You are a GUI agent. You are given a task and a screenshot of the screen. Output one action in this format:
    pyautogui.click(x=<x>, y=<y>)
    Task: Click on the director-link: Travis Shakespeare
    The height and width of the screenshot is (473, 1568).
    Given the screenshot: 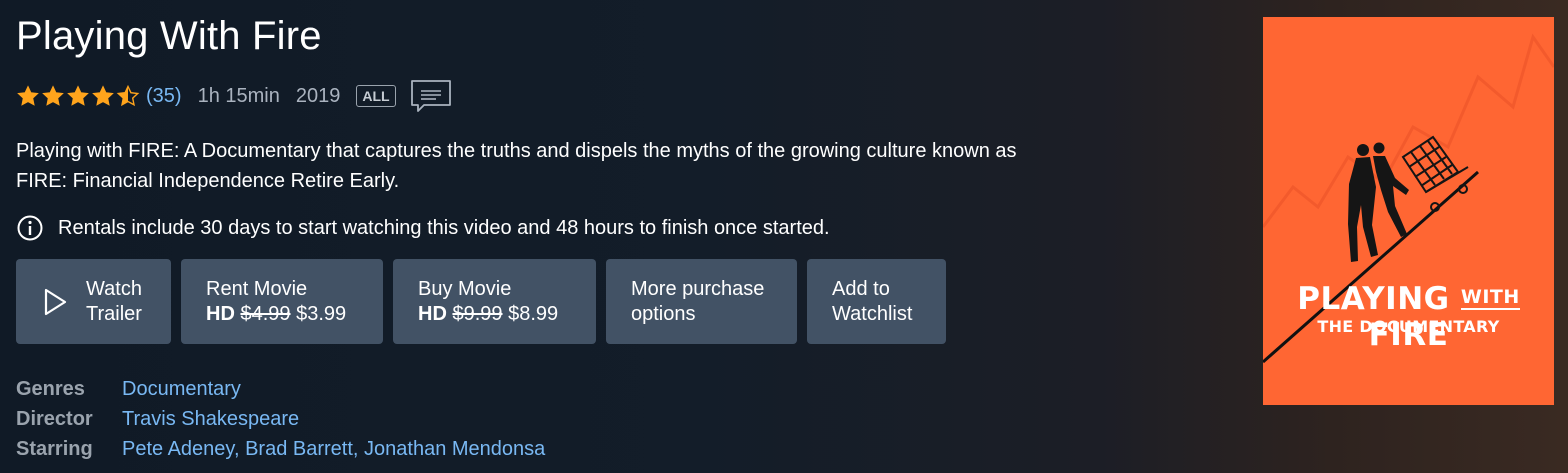 What is the action you would take?
    pyautogui.click(x=210, y=419)
    